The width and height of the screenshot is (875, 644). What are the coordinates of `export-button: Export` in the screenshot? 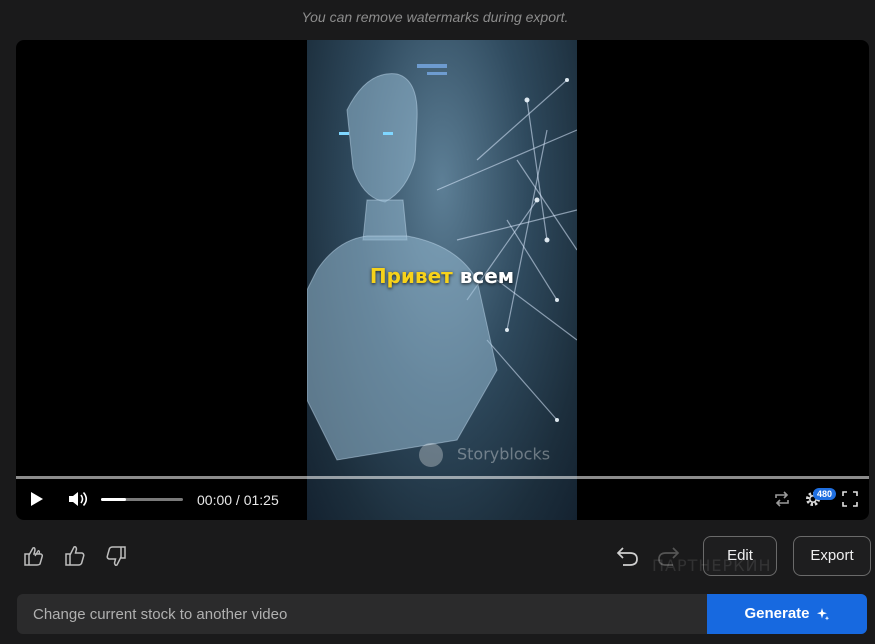 It's located at (832, 556).